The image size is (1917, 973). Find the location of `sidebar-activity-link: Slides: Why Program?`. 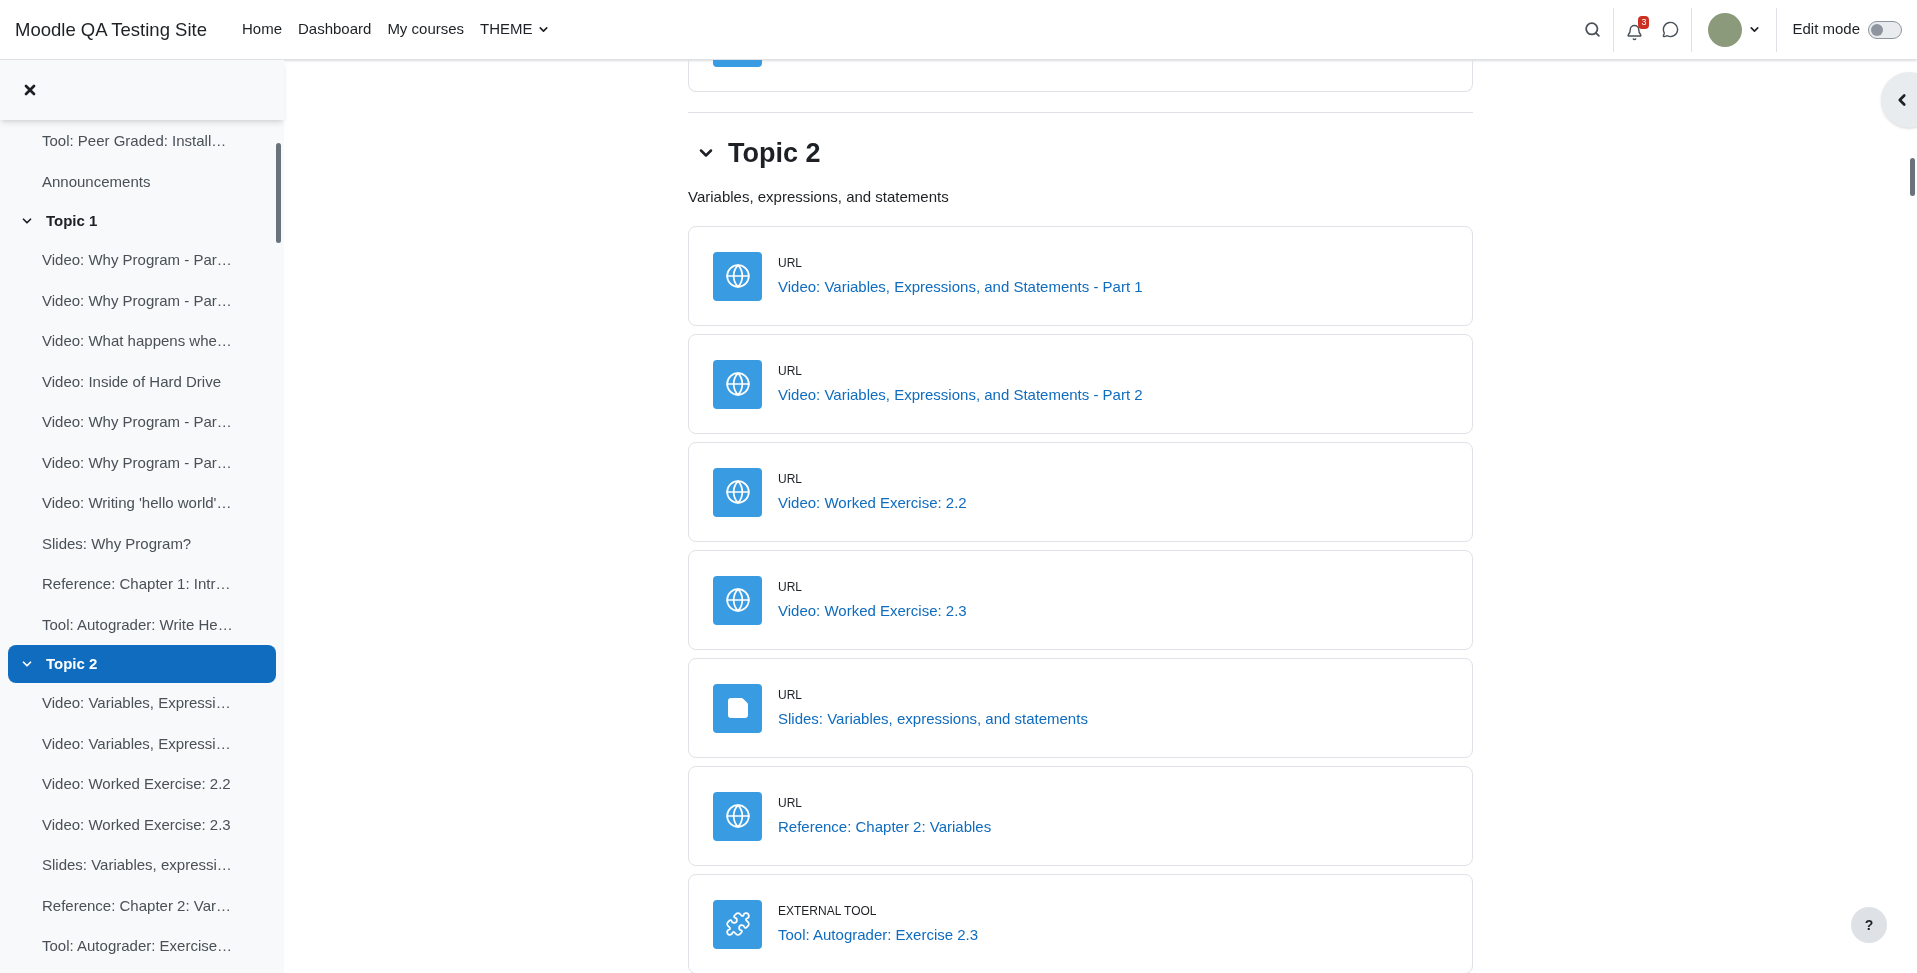

sidebar-activity-link: Slides: Why Program? is located at coordinates (117, 543).